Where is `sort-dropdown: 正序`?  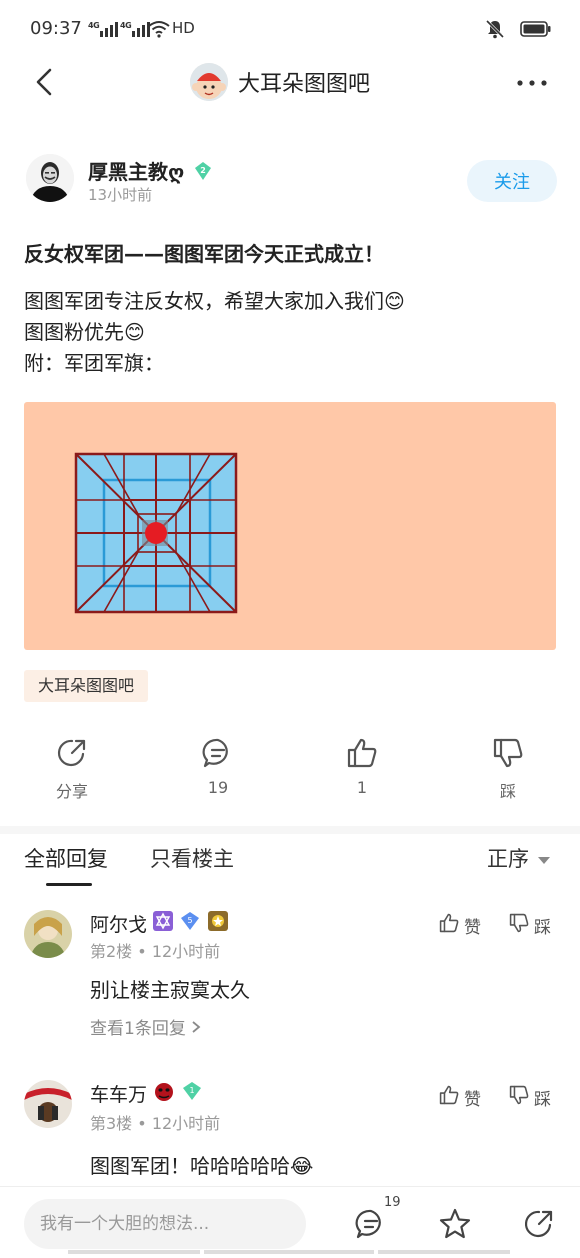 sort-dropdown: 正序 is located at coordinates (519, 858).